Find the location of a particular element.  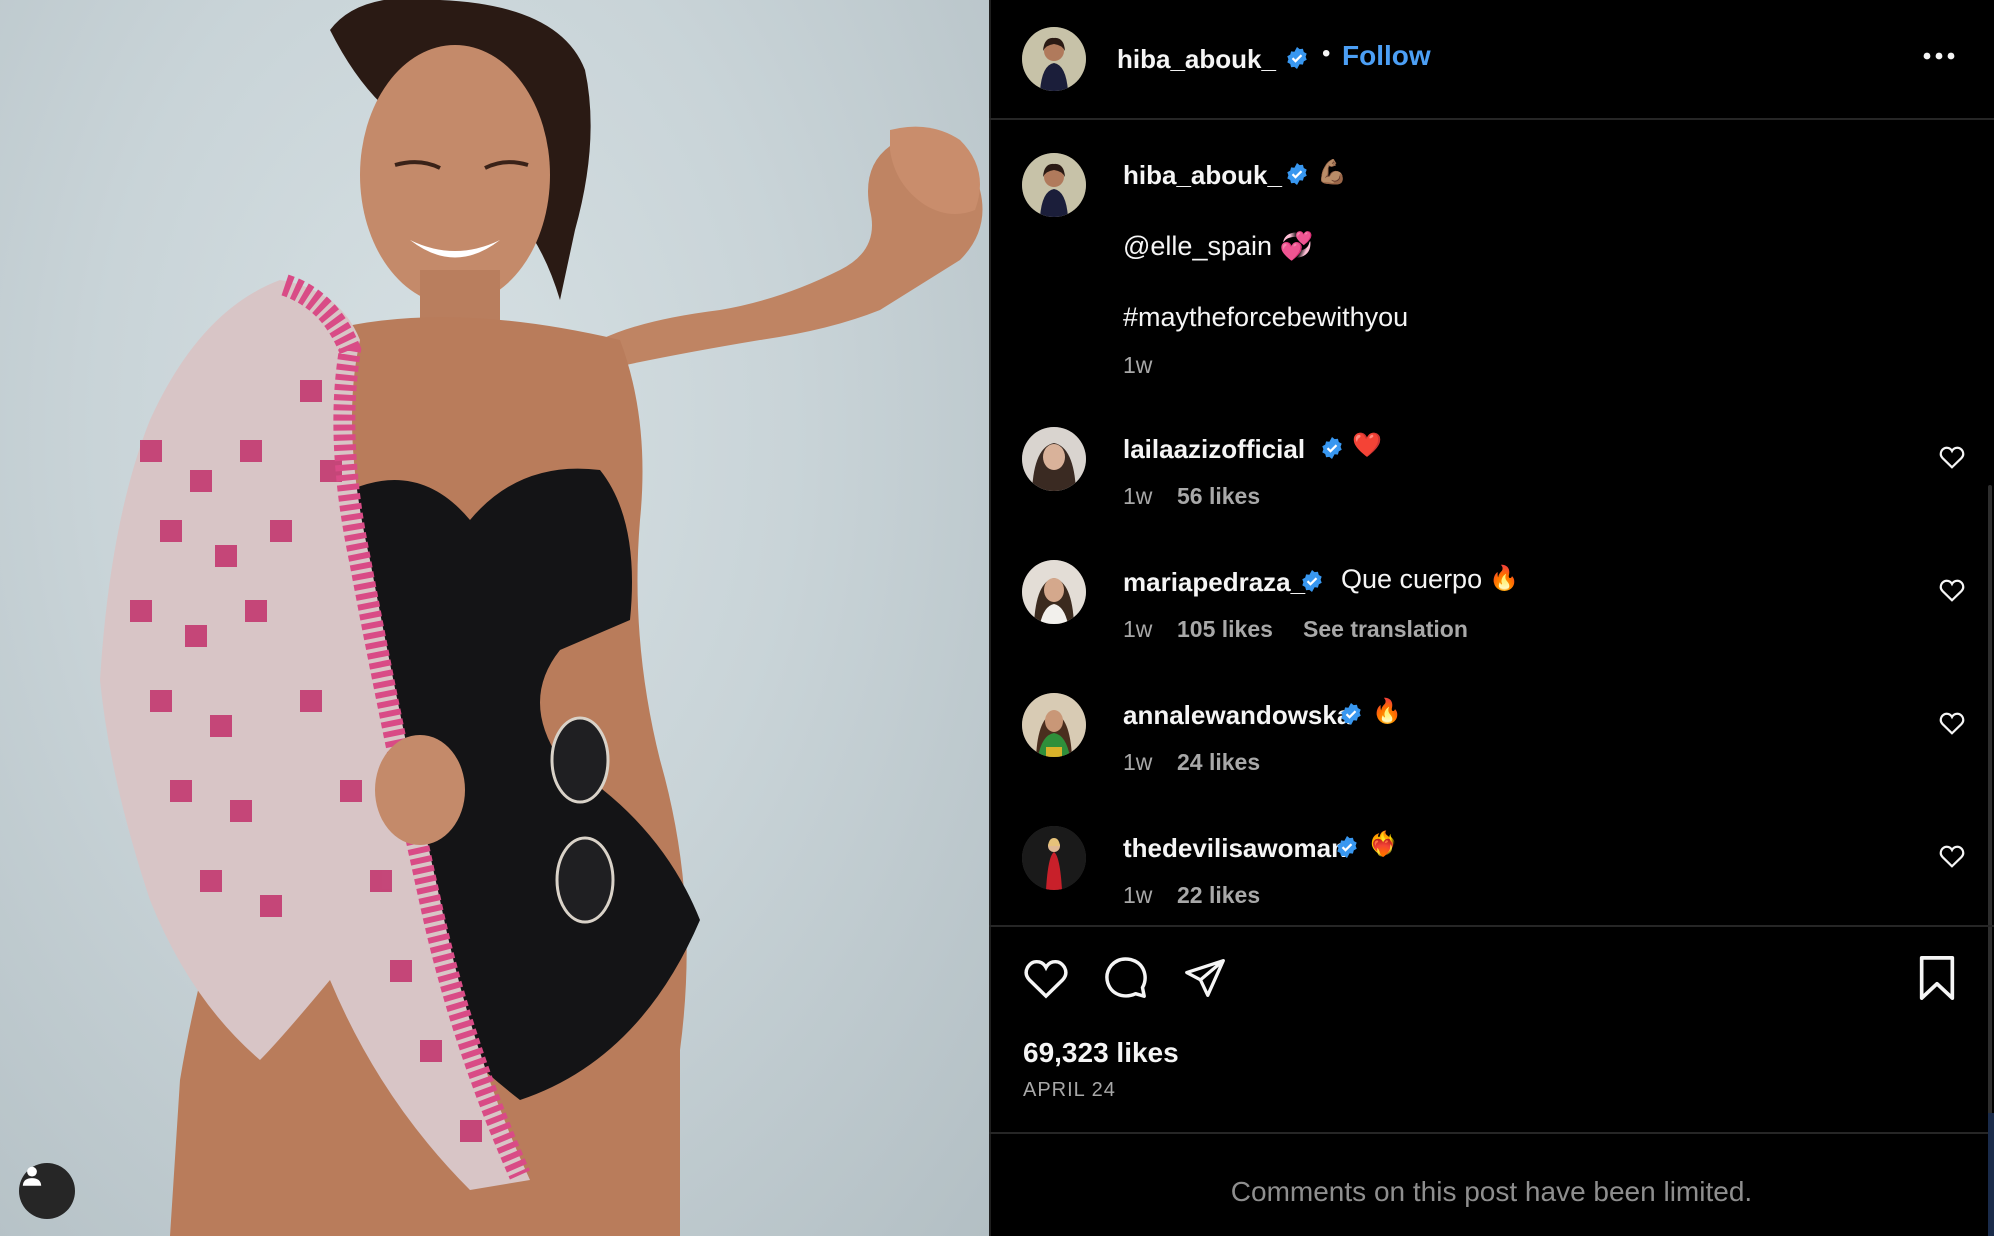

comment-likes: 22 likes is located at coordinates (1218, 895).